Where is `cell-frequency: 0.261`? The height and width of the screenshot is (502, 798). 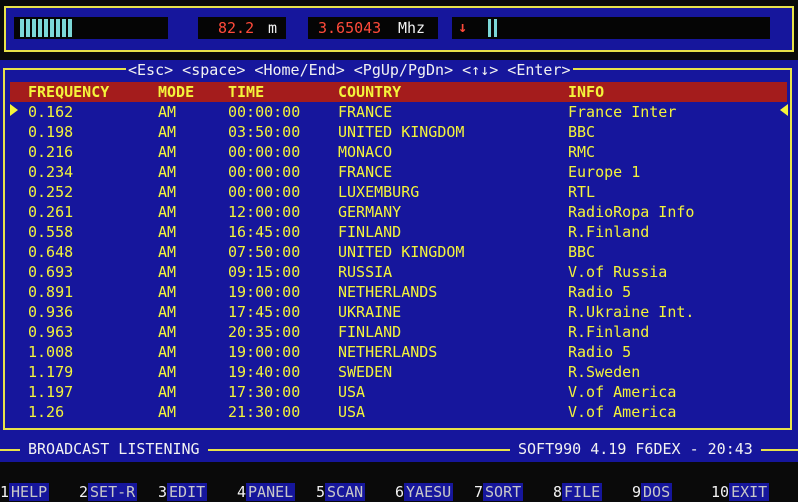
cell-frequency: 0.261 is located at coordinates (51, 212).